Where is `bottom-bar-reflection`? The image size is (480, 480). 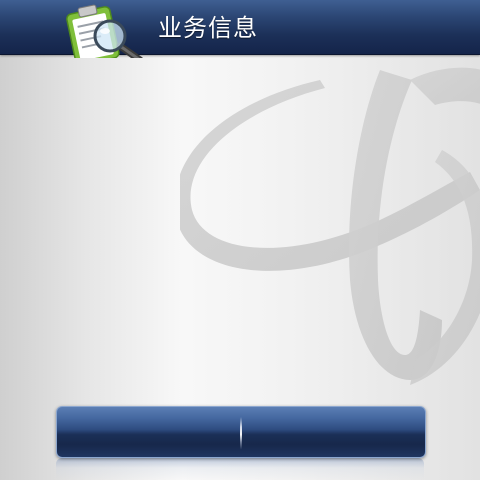
bottom-bar-reflection is located at coordinates (240, 469).